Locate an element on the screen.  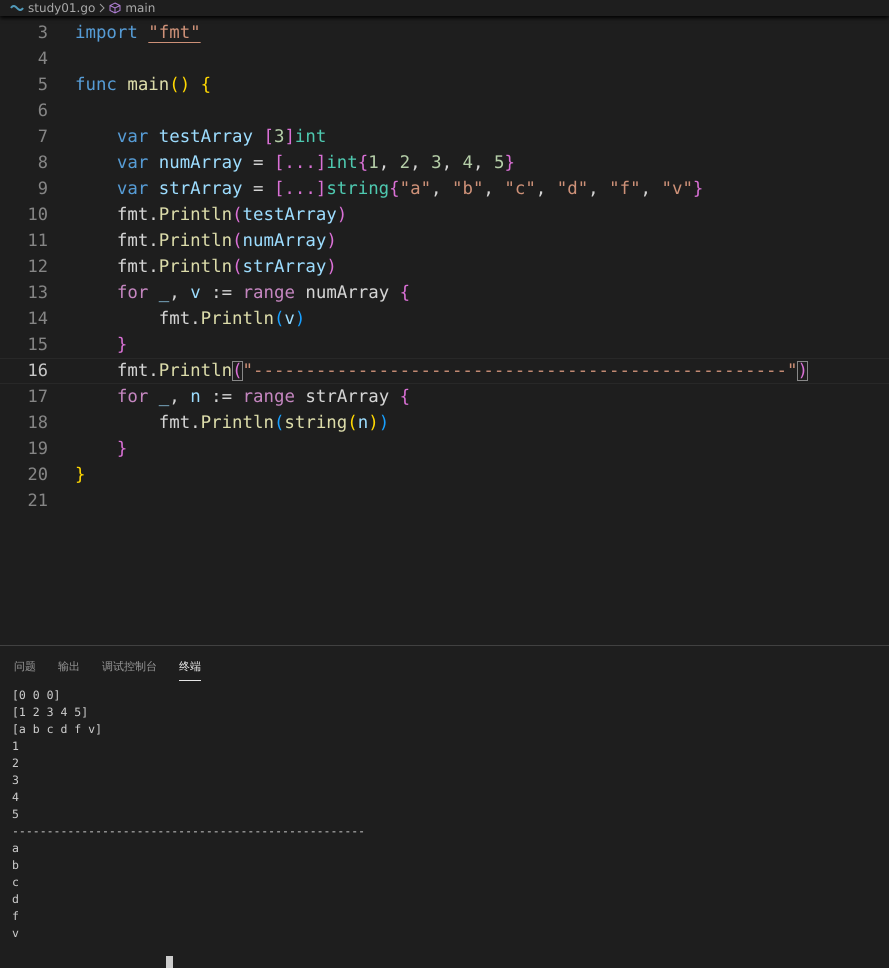
line-number: 14 is located at coordinates (37, 318).